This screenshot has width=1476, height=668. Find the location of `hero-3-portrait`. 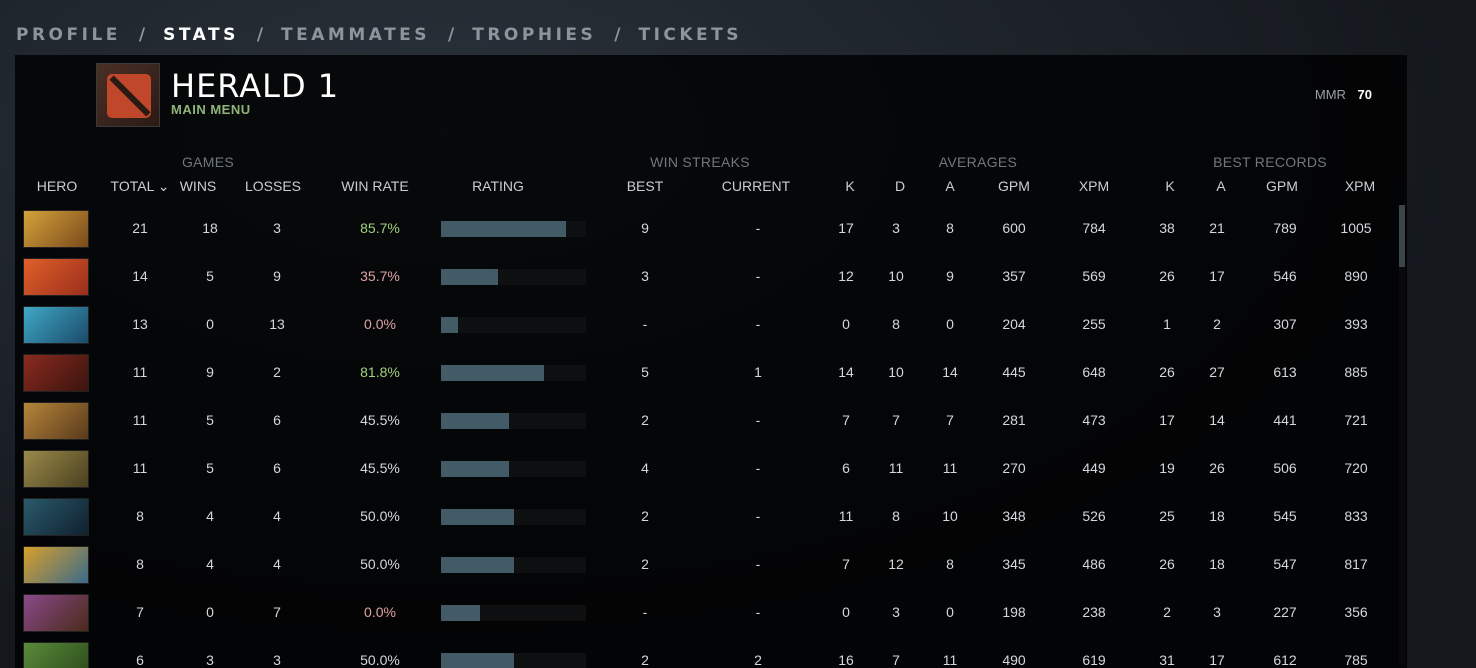

hero-3-portrait is located at coordinates (56, 325).